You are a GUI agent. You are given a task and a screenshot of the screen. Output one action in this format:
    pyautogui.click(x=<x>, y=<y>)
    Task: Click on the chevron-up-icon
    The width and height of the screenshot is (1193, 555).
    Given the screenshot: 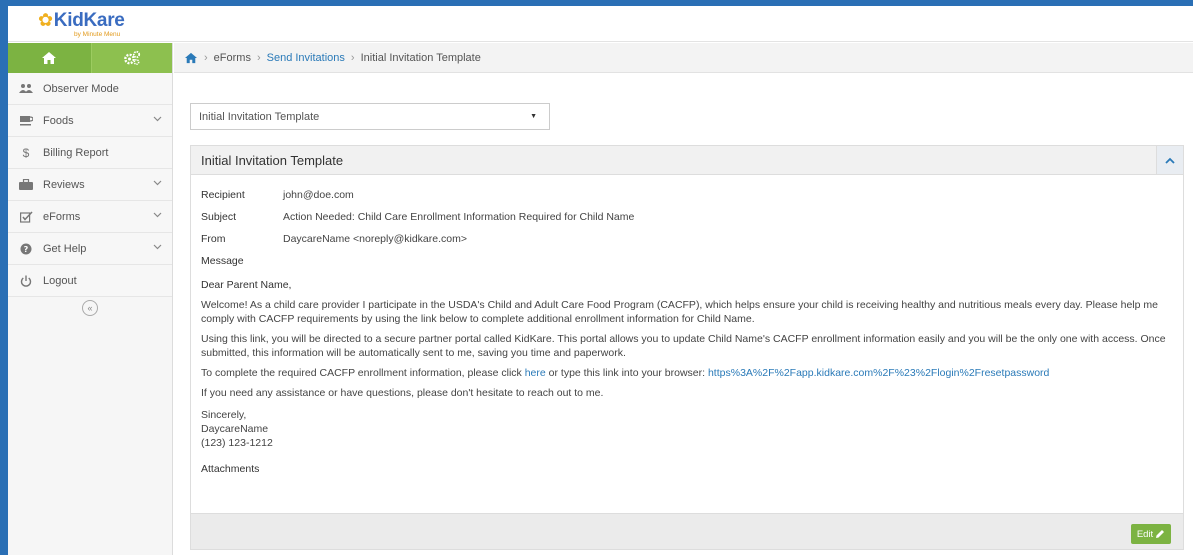 What is the action you would take?
    pyautogui.click(x=1170, y=160)
    